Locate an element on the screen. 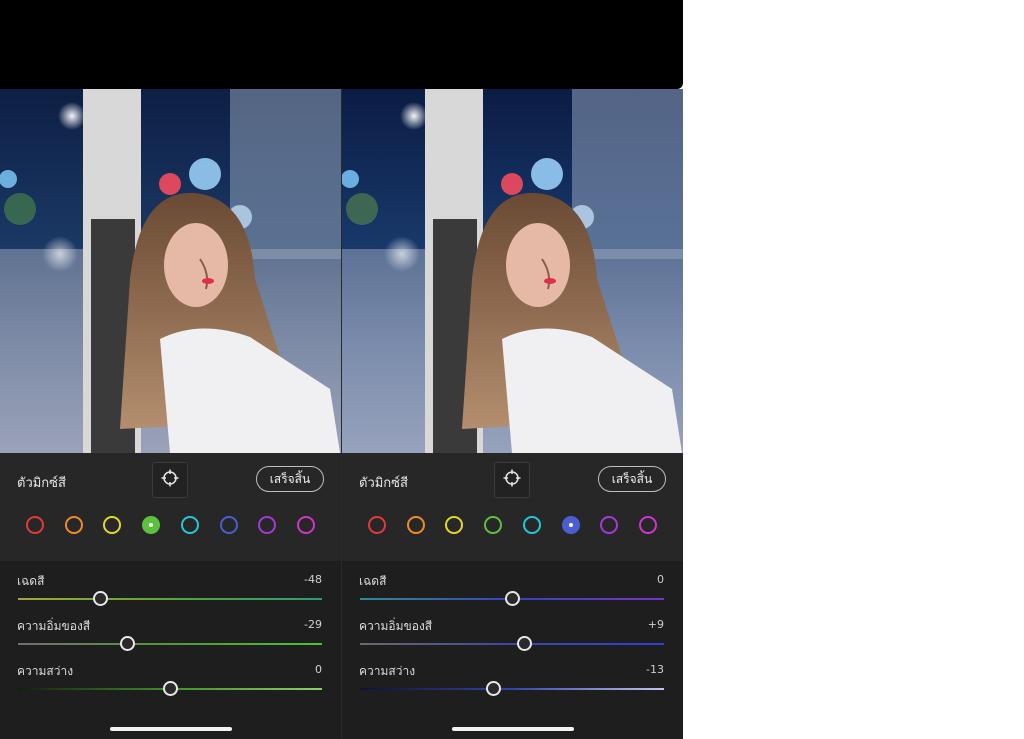  slider-panel: เฉดสี 0 ความอิ่มของสี +9 ความสว่าง -13 is located at coordinates (512, 650).